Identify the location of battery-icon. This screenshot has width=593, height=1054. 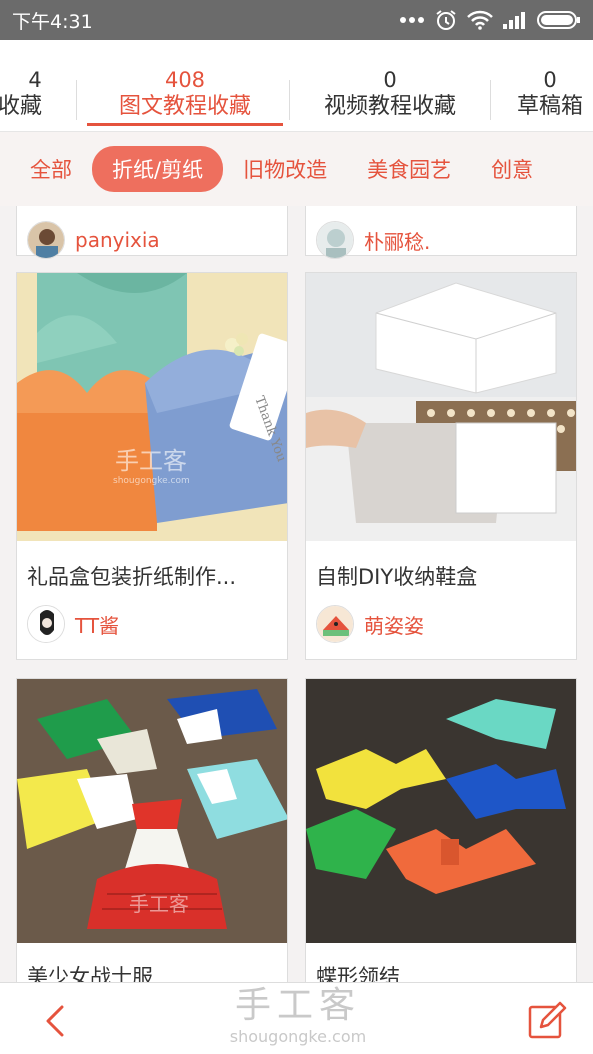
(558, 20).